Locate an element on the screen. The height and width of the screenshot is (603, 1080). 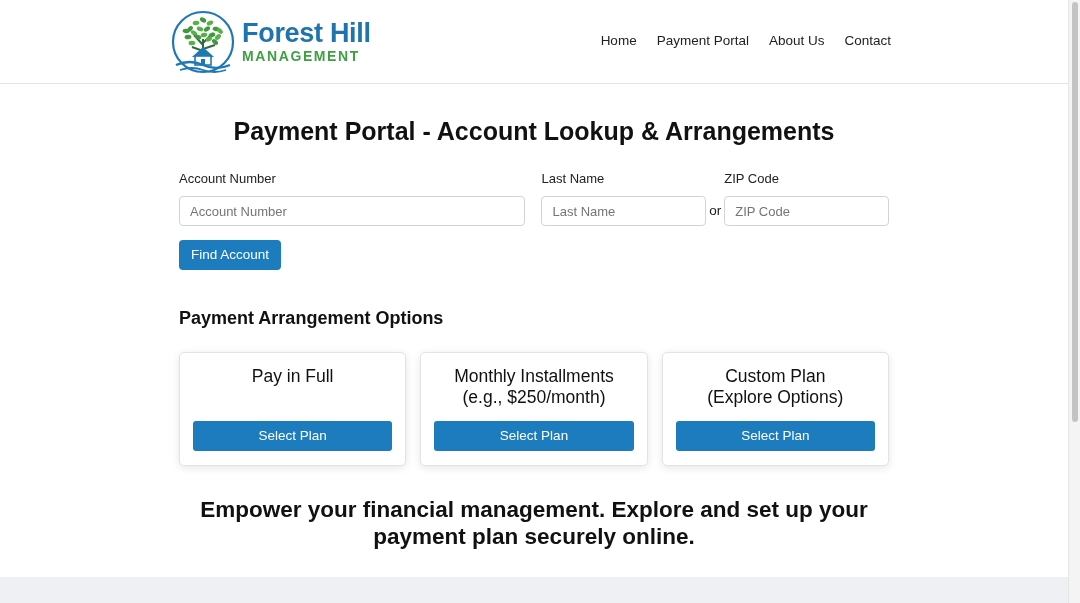
plan-title: Custom Plan (Explore Options) is located at coordinates (775, 387).